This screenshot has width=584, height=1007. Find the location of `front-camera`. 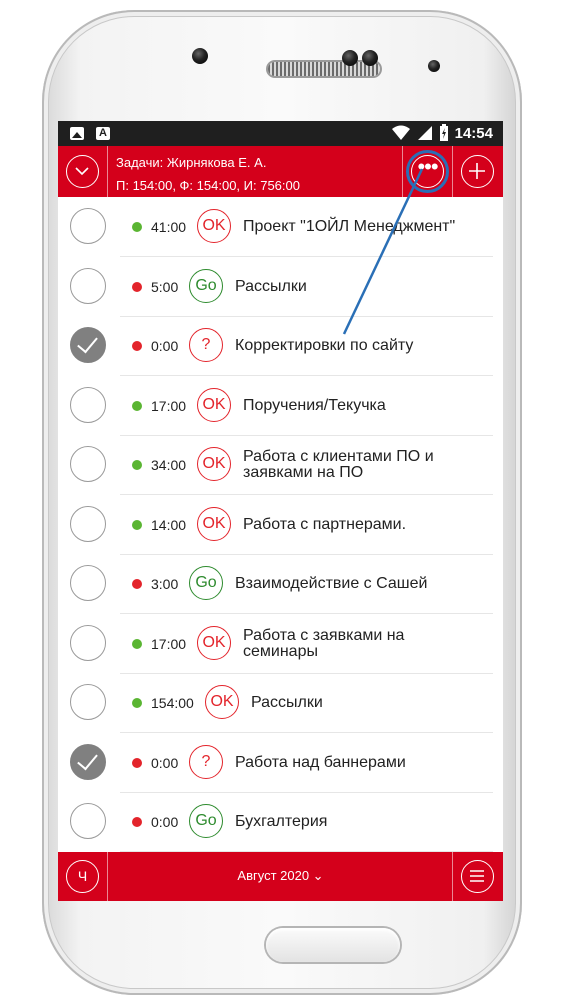

front-camera is located at coordinates (200, 56).